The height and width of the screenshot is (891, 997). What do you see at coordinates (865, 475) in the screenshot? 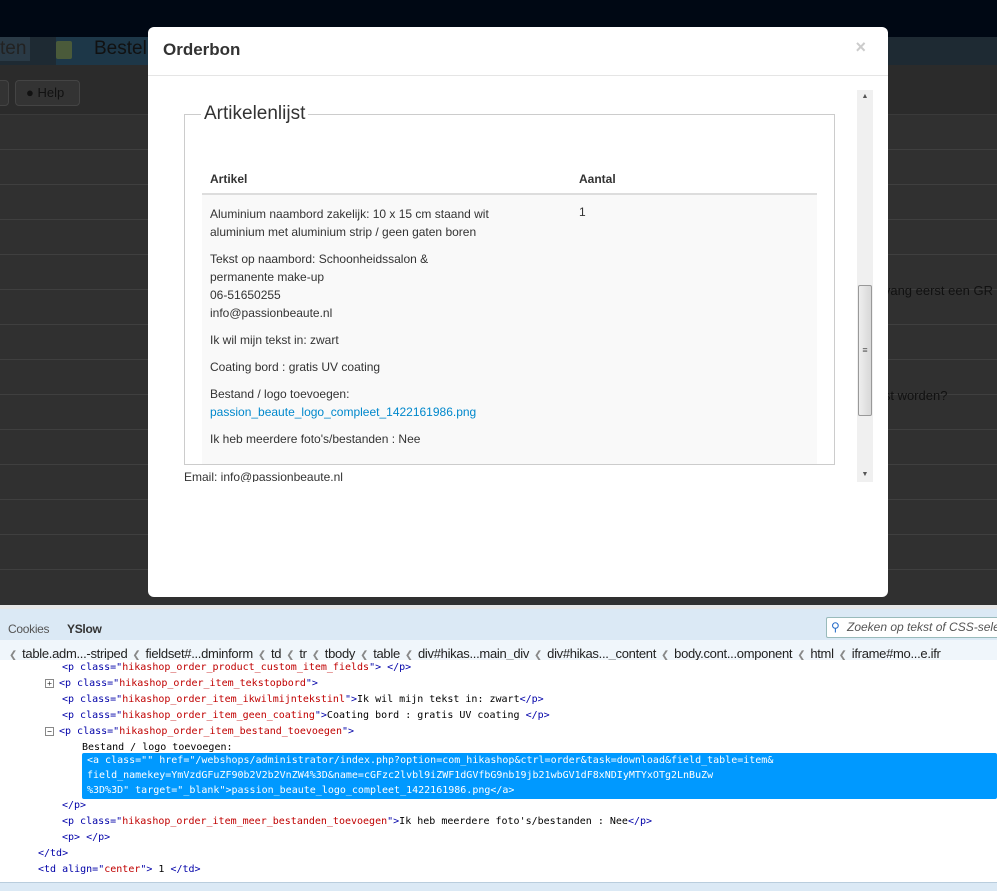
I see `scroll-down-arrow-icon: ▼` at bounding box center [865, 475].